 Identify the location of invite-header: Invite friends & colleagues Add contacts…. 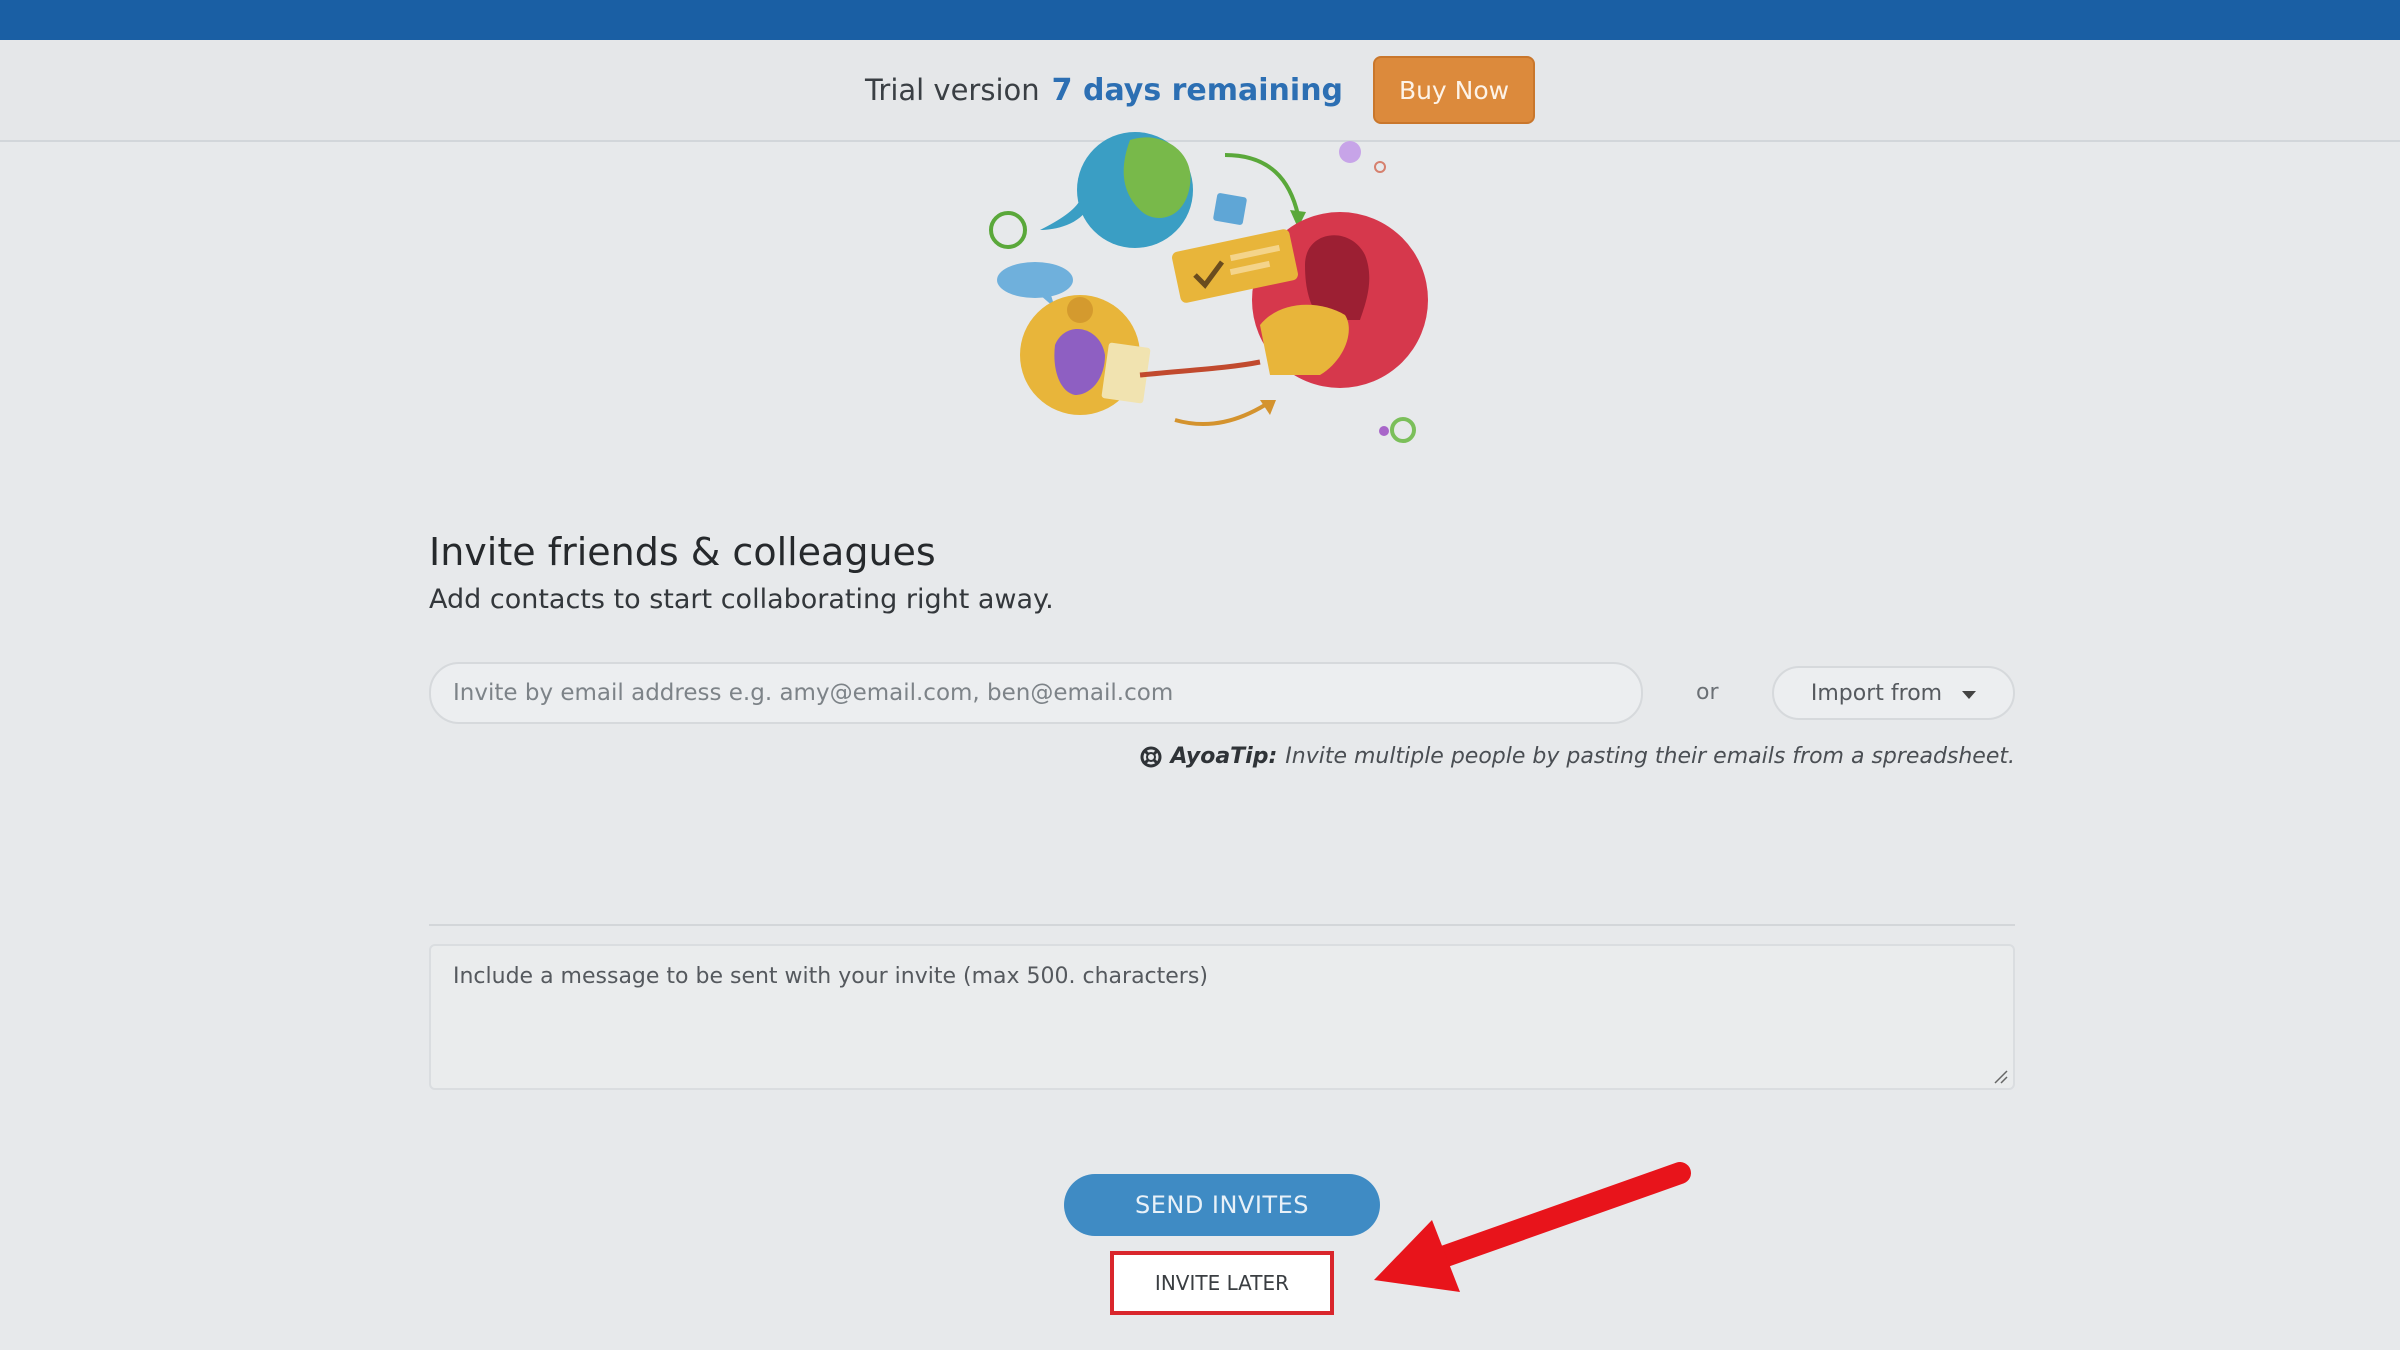
(1222, 572).